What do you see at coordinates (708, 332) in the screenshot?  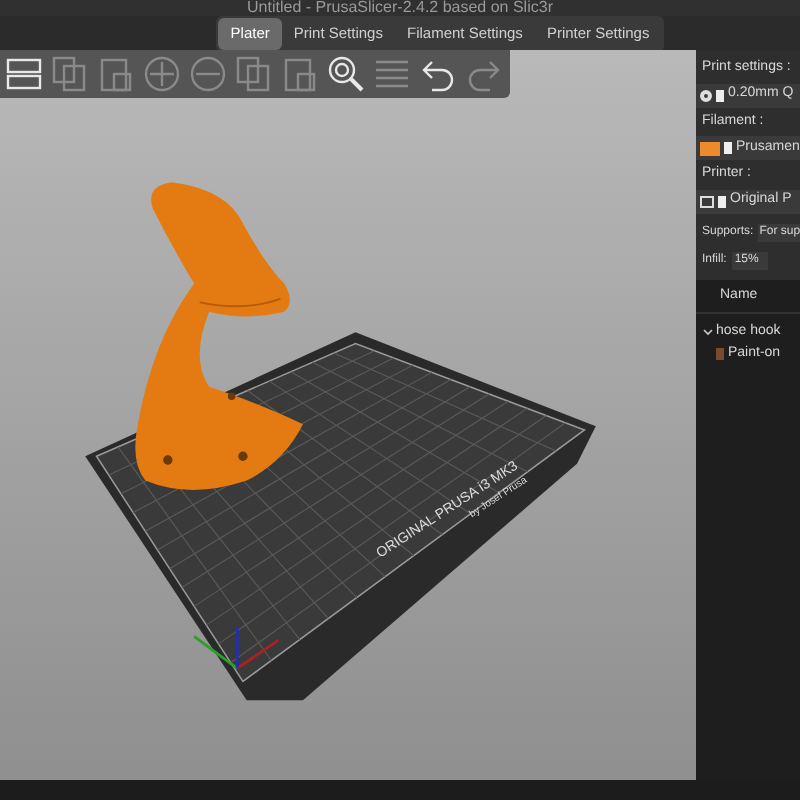 I see `chevron-icon` at bounding box center [708, 332].